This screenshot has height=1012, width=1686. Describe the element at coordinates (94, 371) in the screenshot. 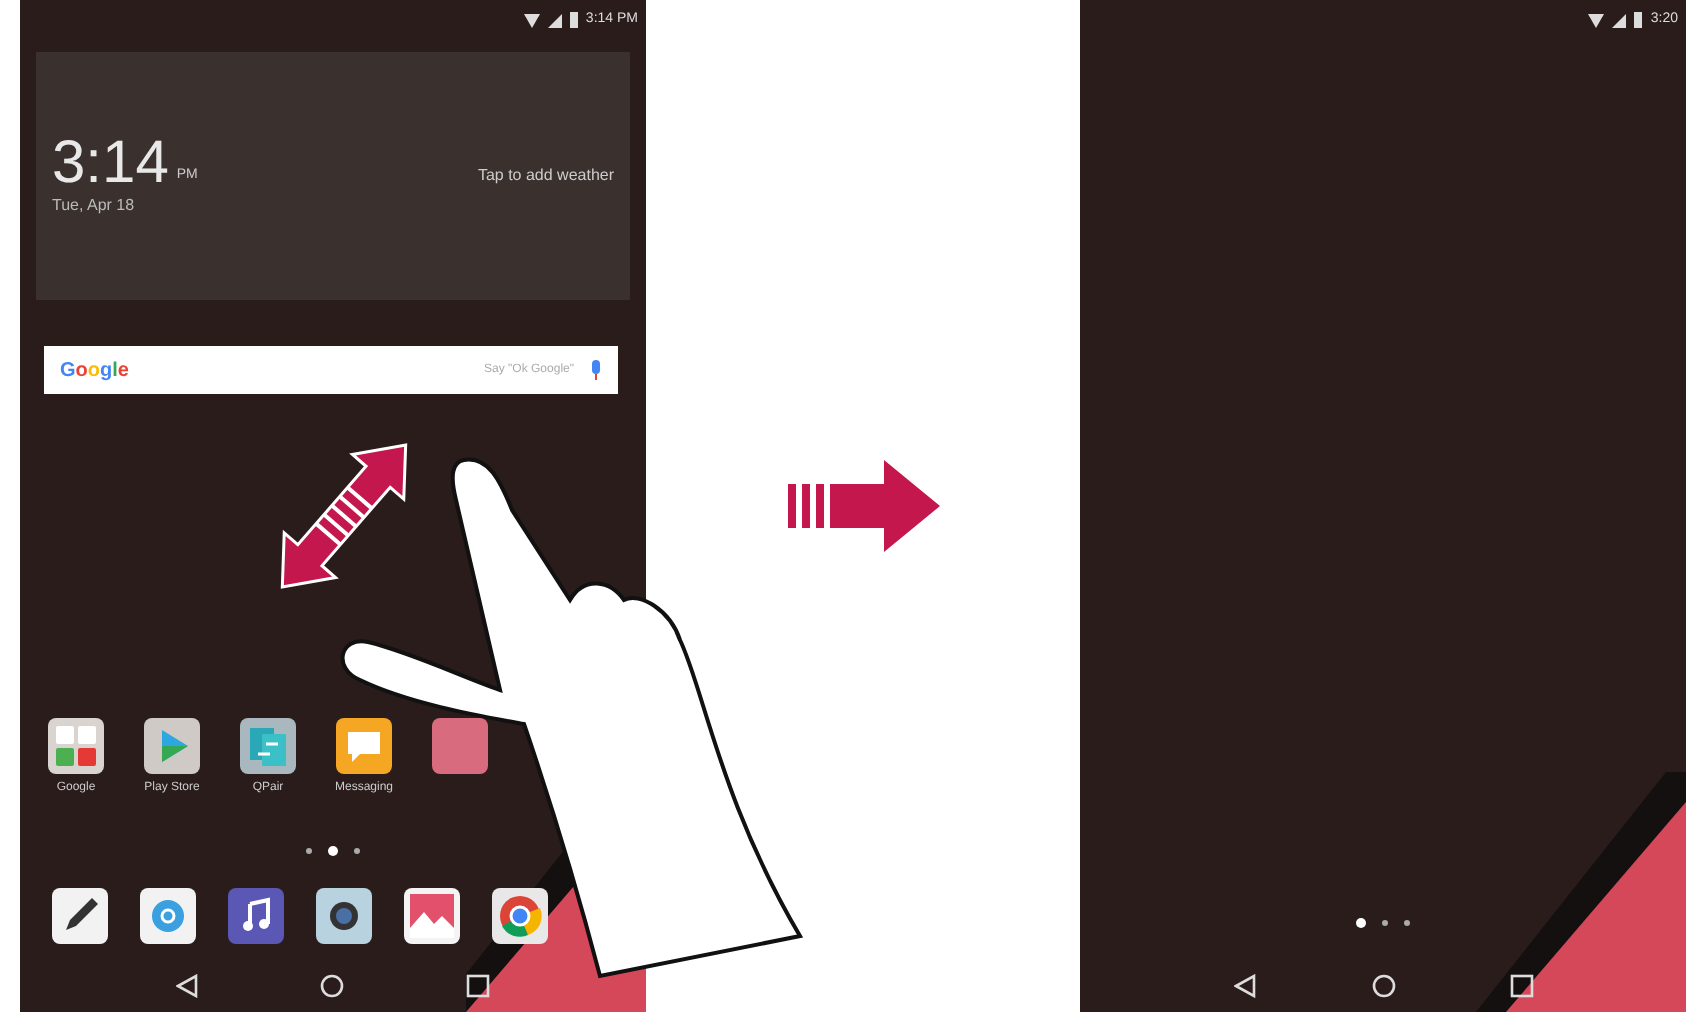

I see `search-logo: Google` at that location.